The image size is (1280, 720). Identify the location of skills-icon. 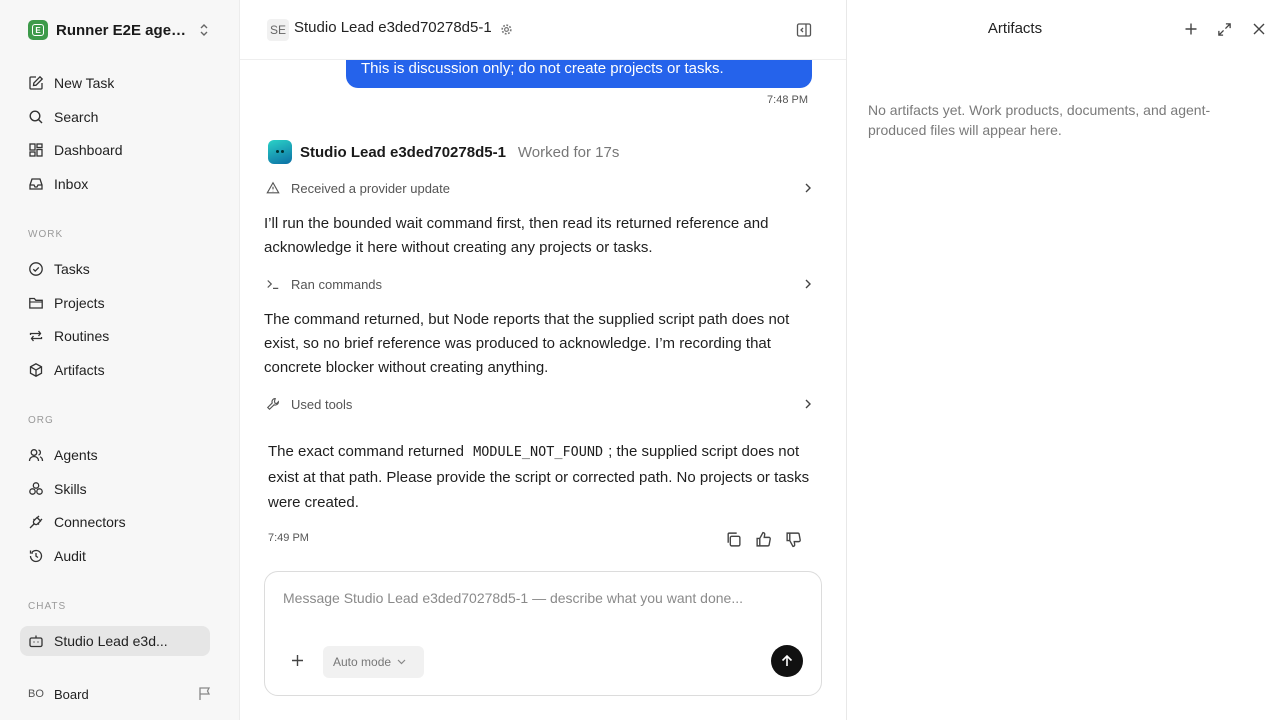
(36, 488).